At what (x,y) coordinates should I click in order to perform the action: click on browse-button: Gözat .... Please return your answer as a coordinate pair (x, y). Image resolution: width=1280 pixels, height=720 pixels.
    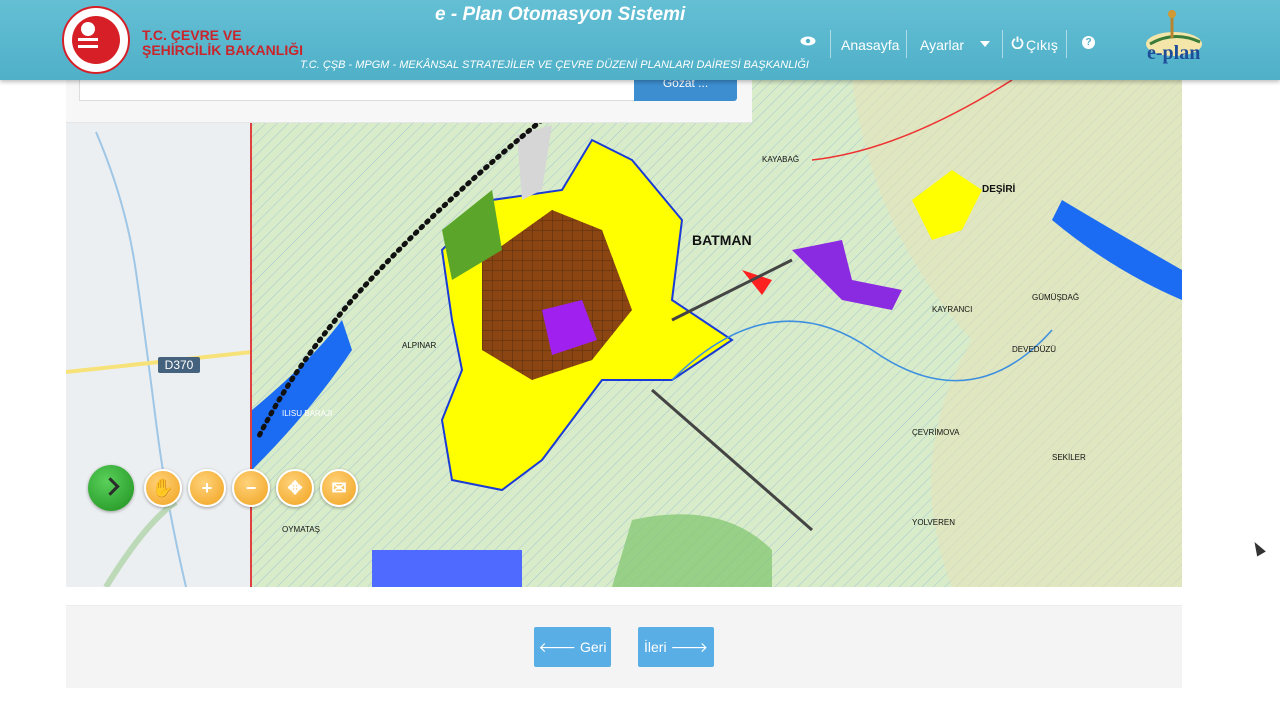
    Looking at the image, I should click on (685, 89).